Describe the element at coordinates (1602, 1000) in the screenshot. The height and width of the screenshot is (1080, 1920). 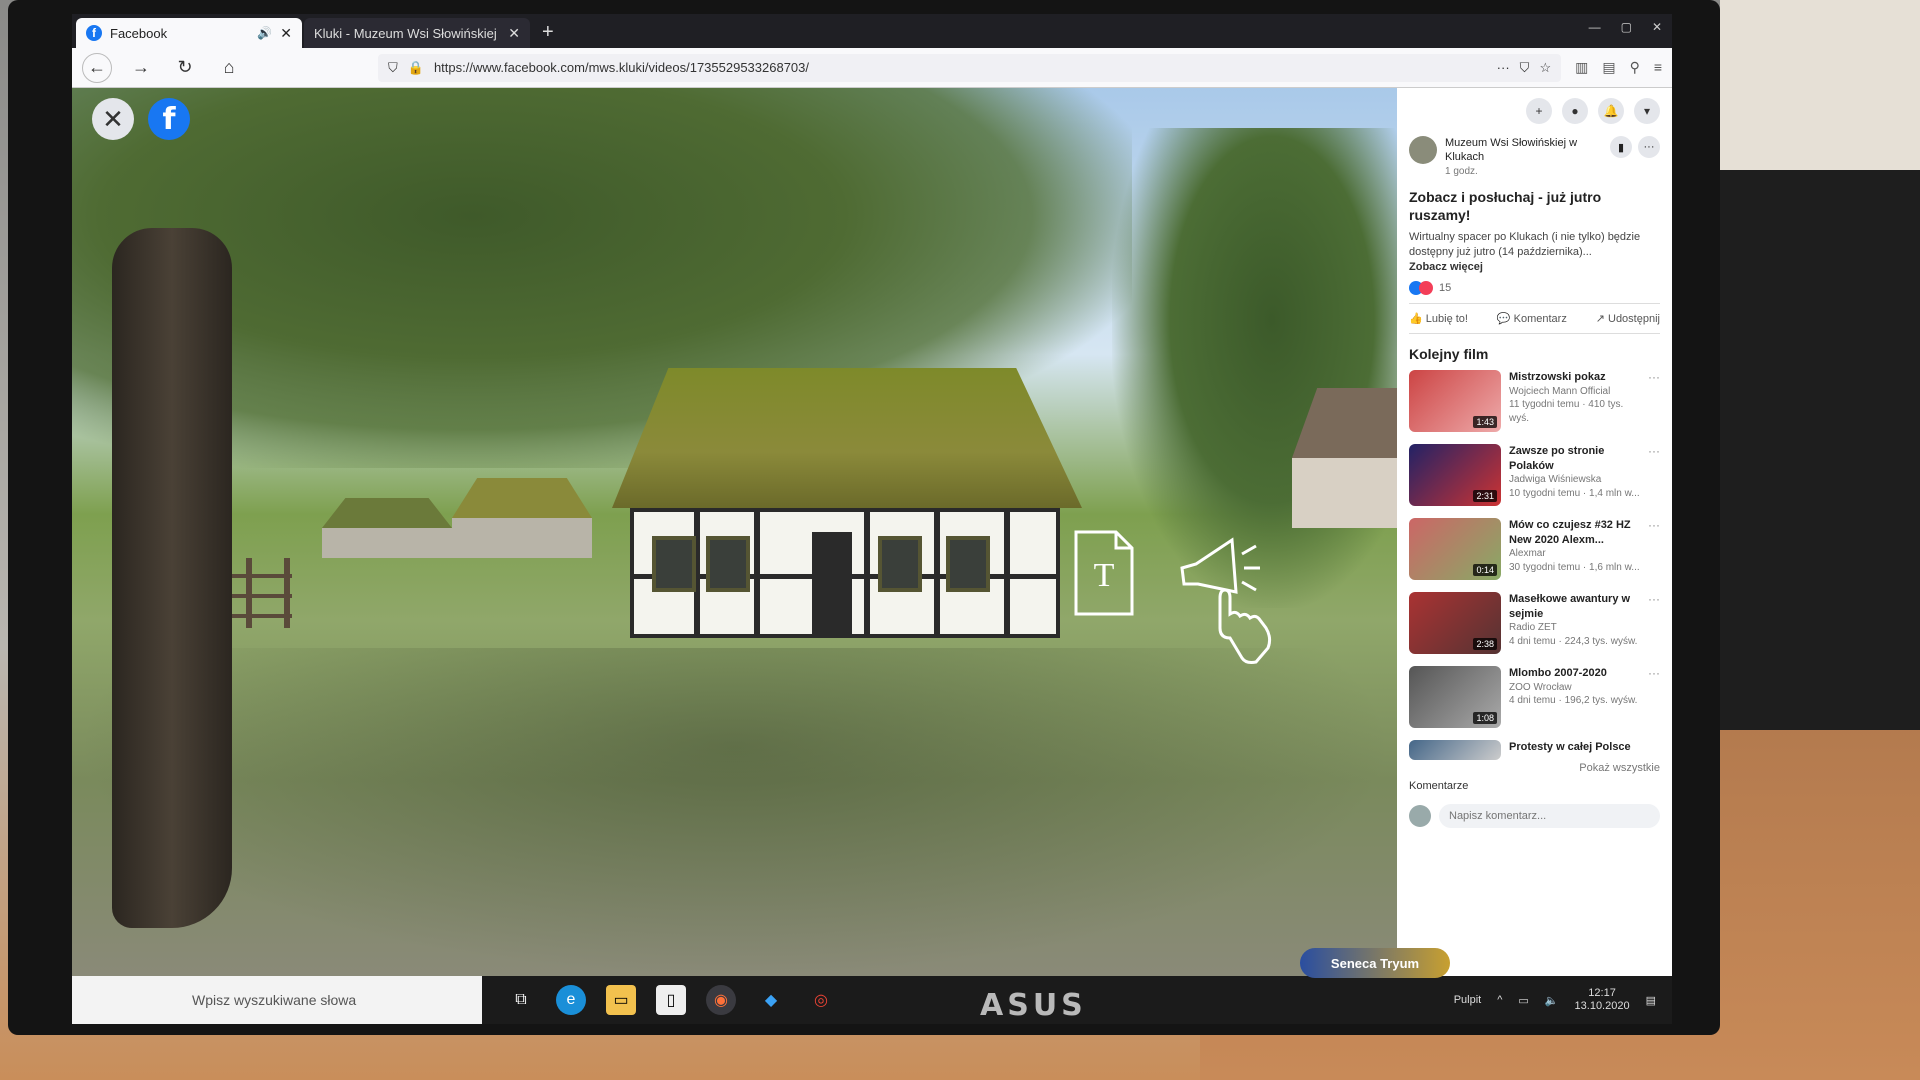
I see `taskbar-clock: 12:17 13.10.2020` at that location.